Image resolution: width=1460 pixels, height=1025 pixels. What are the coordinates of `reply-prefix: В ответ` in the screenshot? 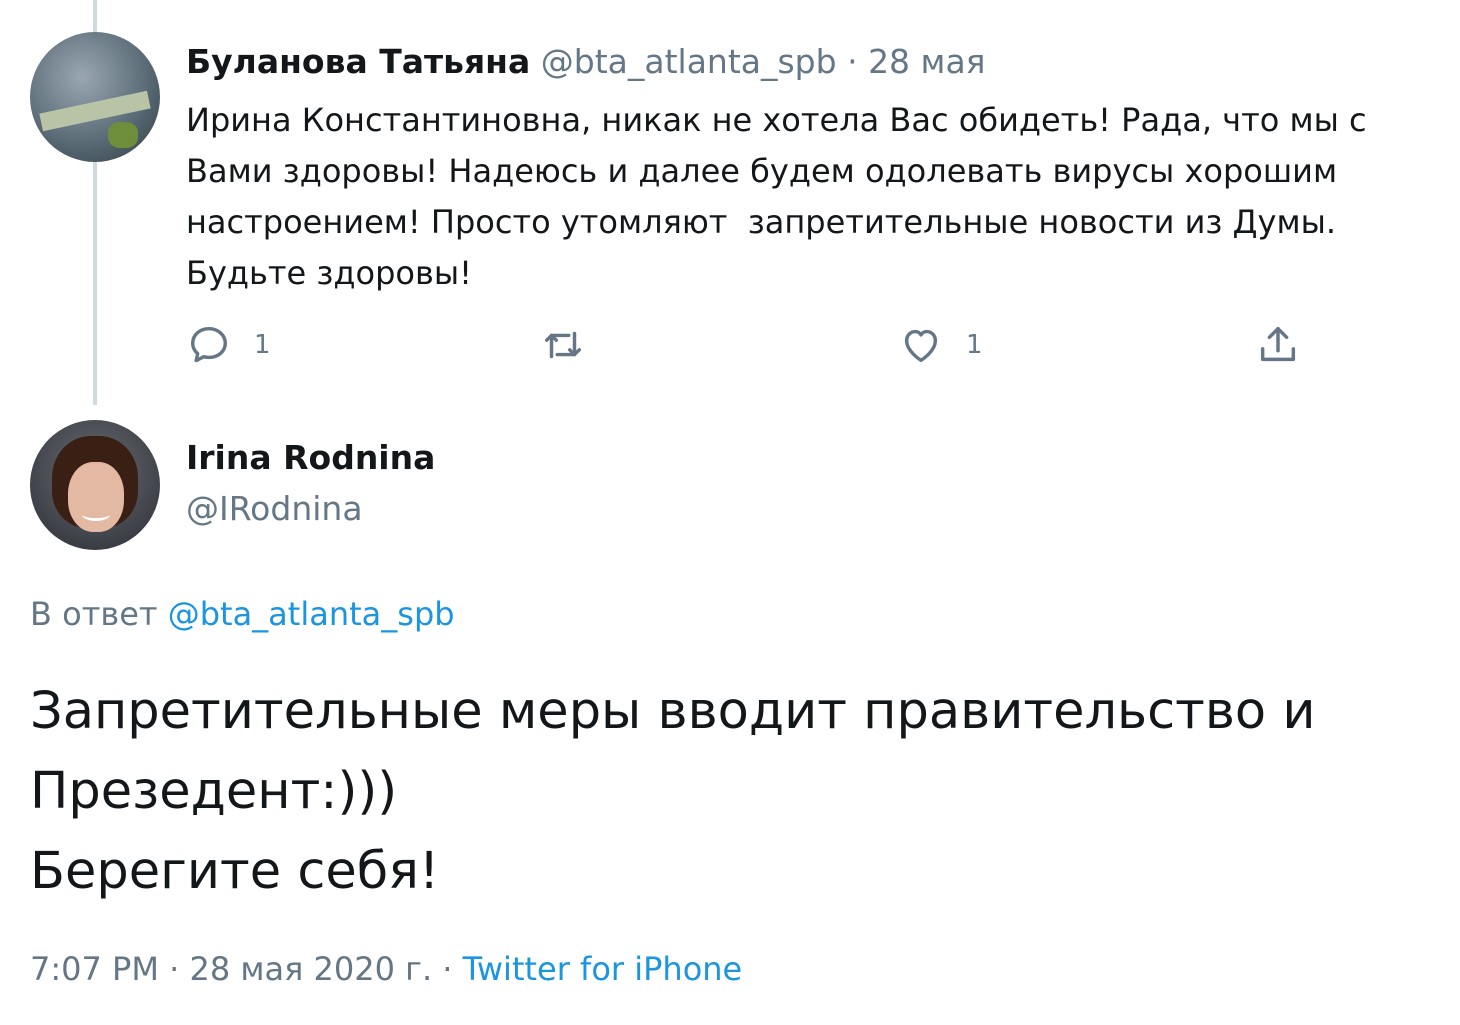 It's located at (94, 614).